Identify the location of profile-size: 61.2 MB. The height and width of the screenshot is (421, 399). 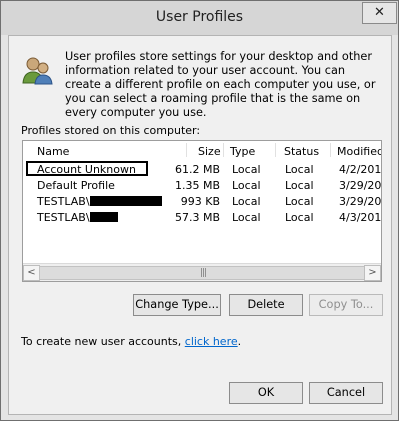
(197, 169).